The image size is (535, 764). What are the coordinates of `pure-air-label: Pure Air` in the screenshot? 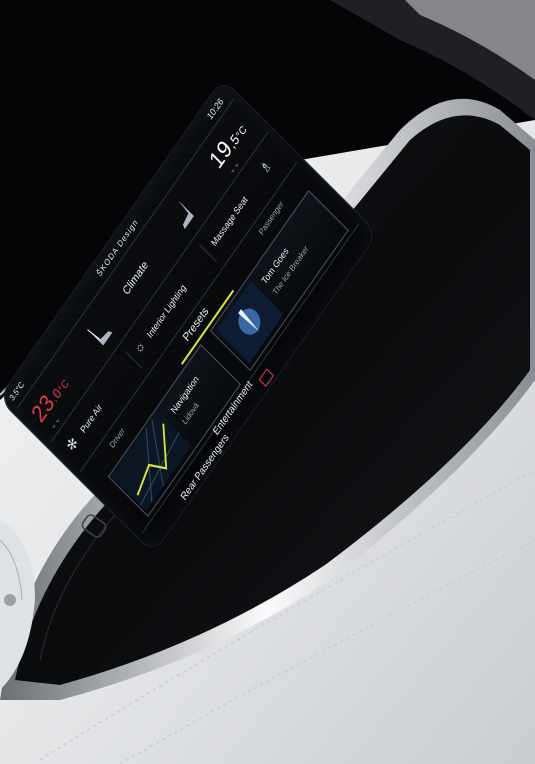 It's located at (91, 418).